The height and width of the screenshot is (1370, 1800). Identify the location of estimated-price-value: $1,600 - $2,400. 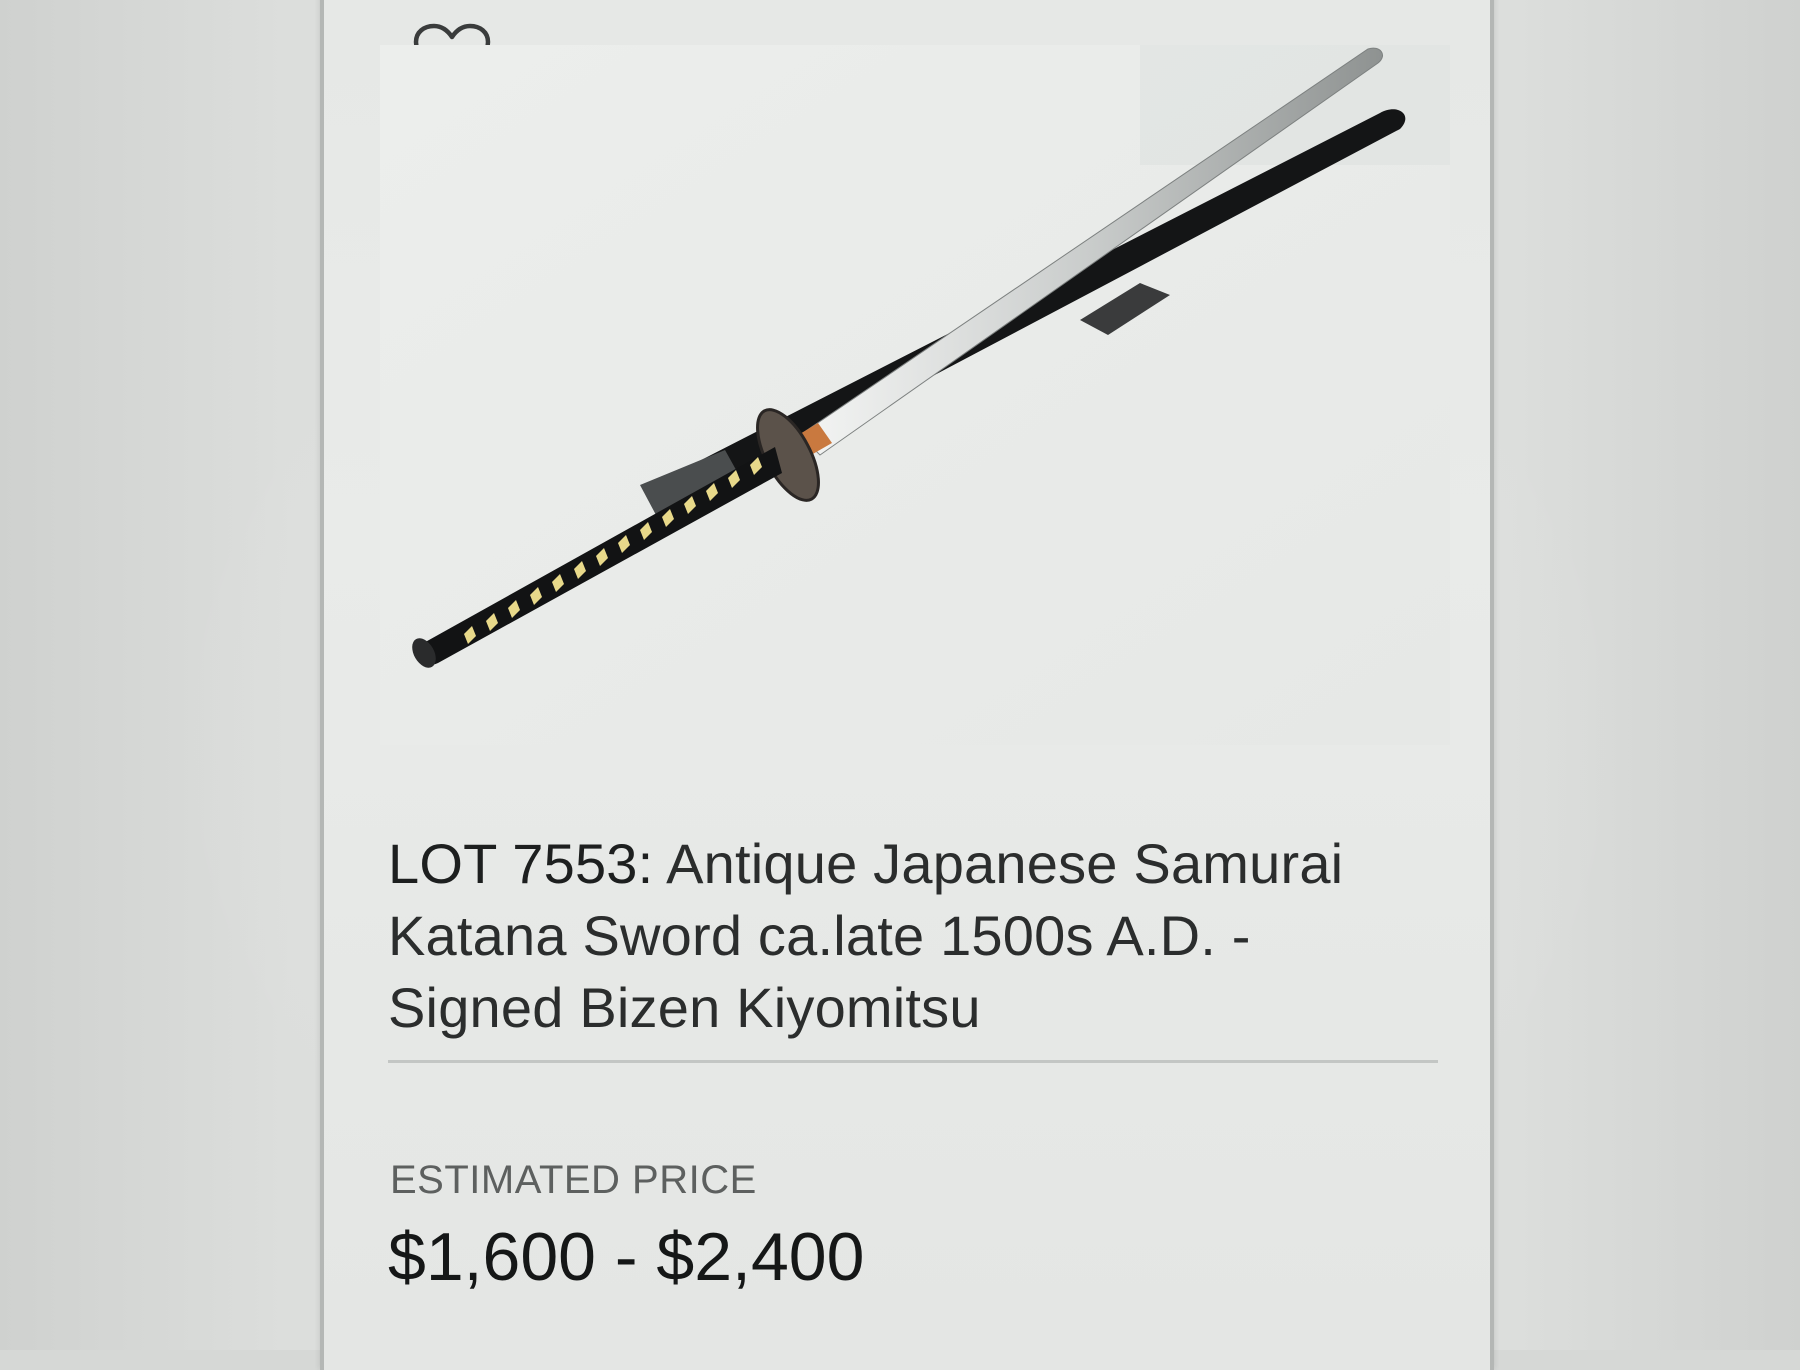
(626, 1257).